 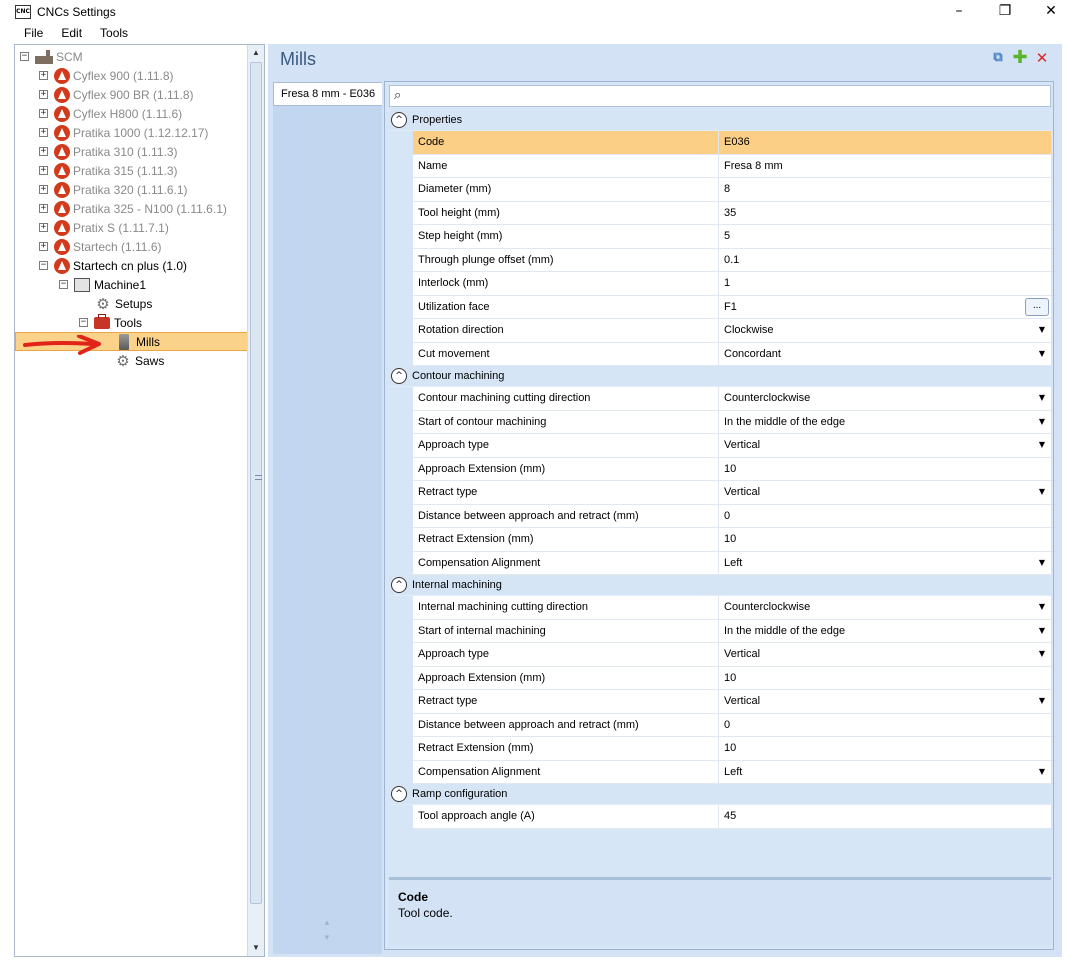 What do you see at coordinates (885, 772) in the screenshot?
I see `property-value: Left ▼` at bounding box center [885, 772].